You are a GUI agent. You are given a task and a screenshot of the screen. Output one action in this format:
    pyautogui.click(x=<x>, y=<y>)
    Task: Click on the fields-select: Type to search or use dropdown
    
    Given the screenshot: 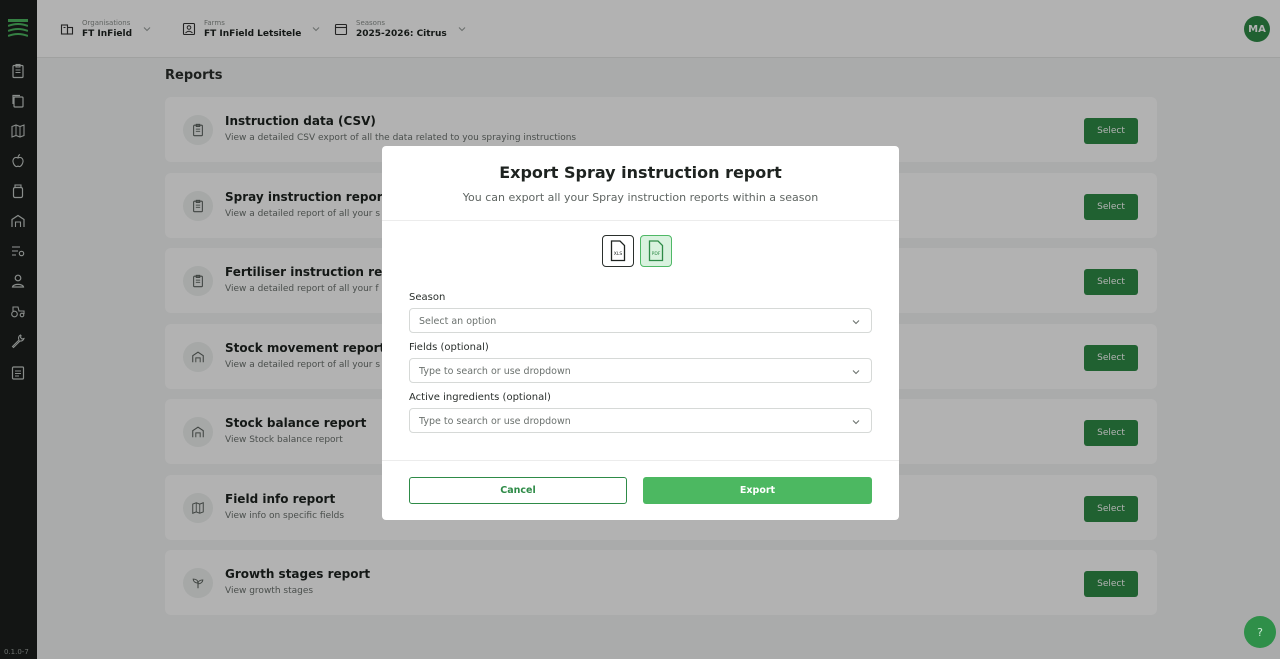 What is the action you would take?
    pyautogui.click(x=640, y=370)
    